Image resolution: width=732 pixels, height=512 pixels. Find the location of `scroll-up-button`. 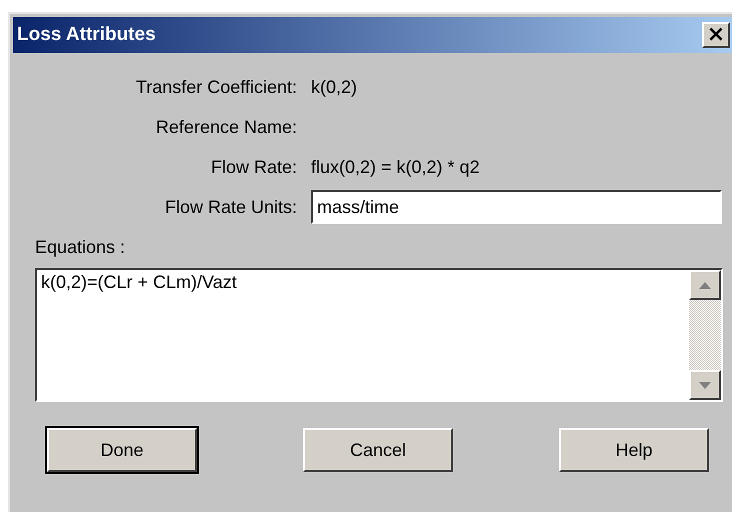

scroll-up-button is located at coordinates (705, 285).